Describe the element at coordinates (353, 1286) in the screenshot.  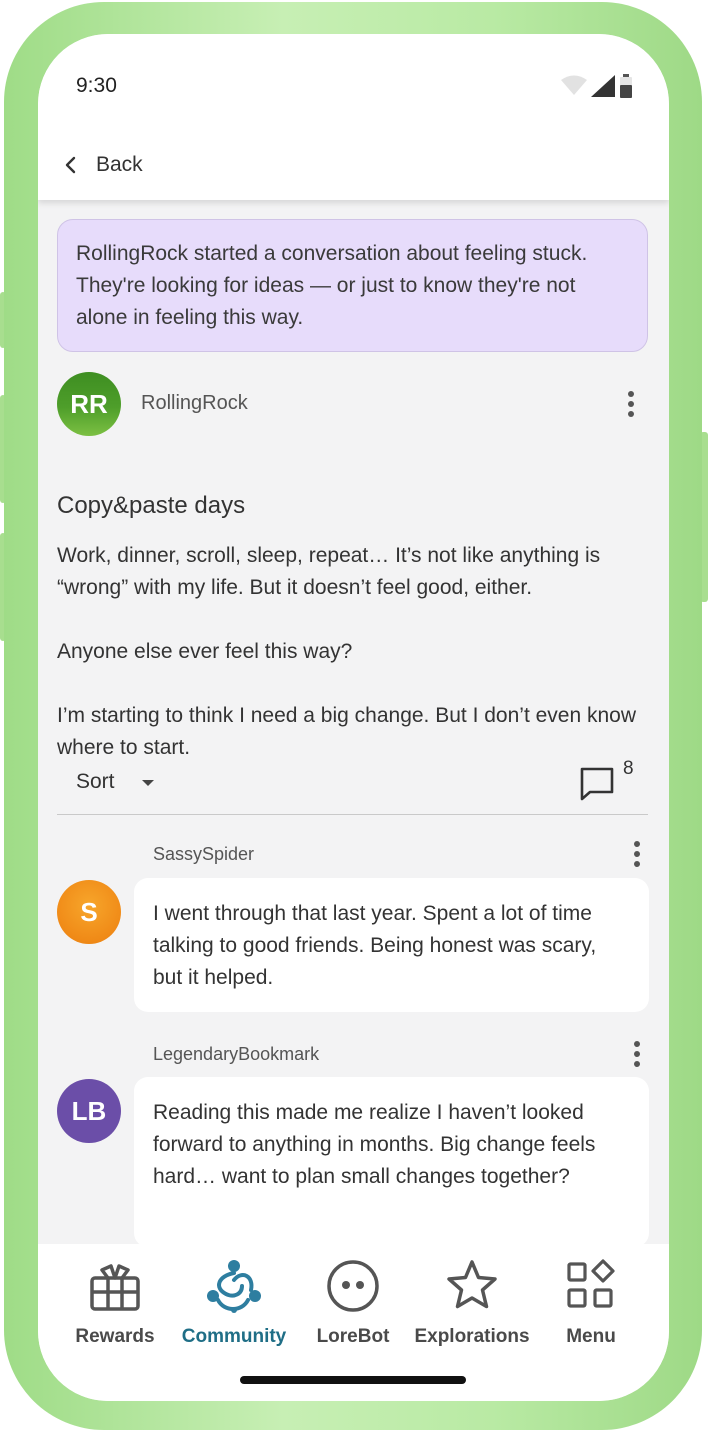
I see `lorebot-icon` at that location.